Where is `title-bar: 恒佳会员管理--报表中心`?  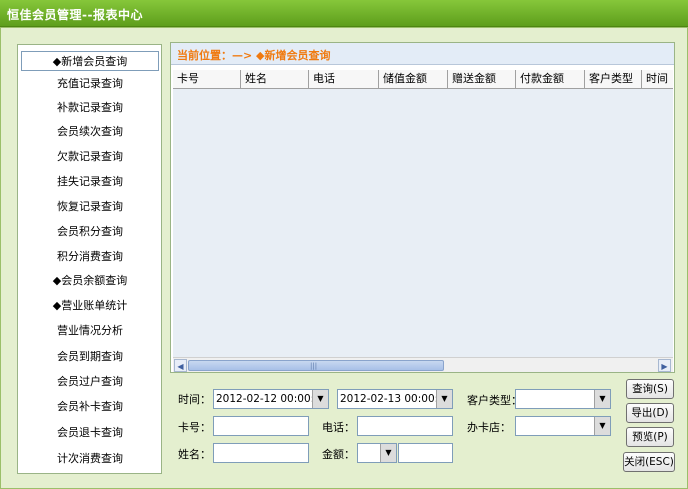
title-bar: 恒佳会员管理--报表中心 is located at coordinates (344, 13).